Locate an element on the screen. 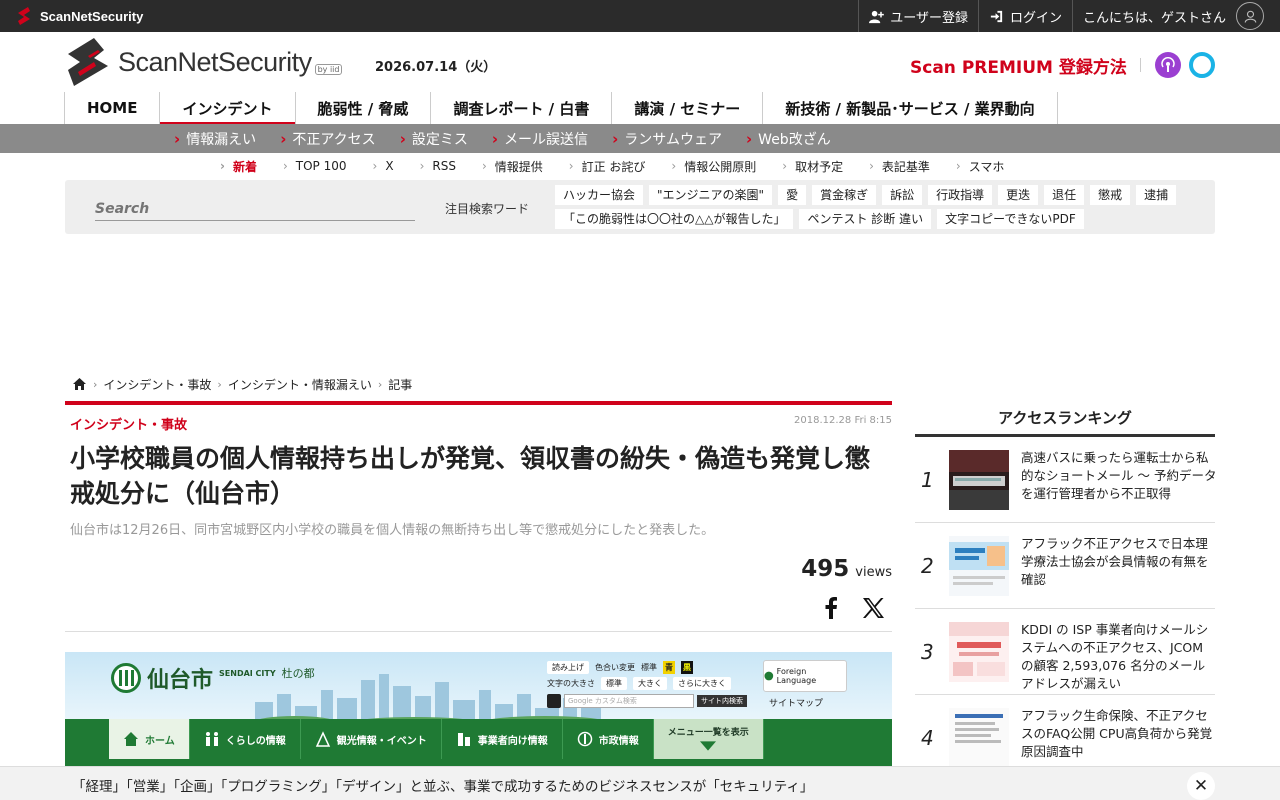 Image resolution: width=1280 pixels, height=800 pixels. user-register-link: ユーザー登録 is located at coordinates (918, 16).